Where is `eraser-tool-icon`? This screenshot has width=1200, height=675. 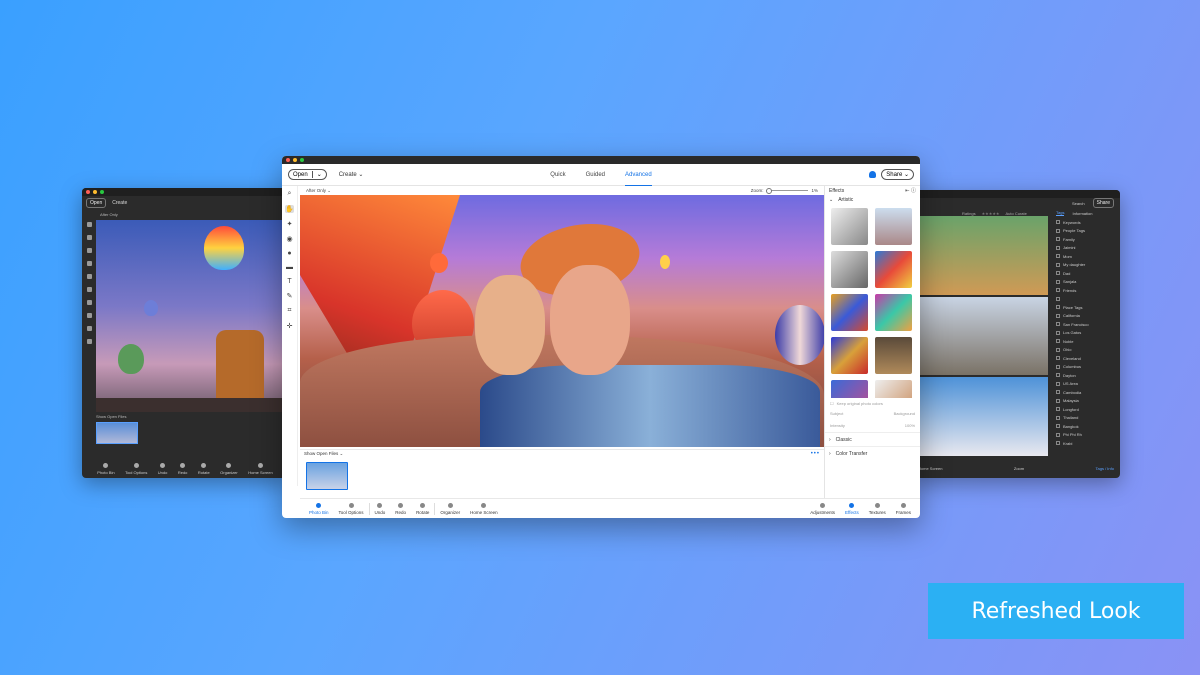
eraser-tool-icon is located at coordinates (89, 289).